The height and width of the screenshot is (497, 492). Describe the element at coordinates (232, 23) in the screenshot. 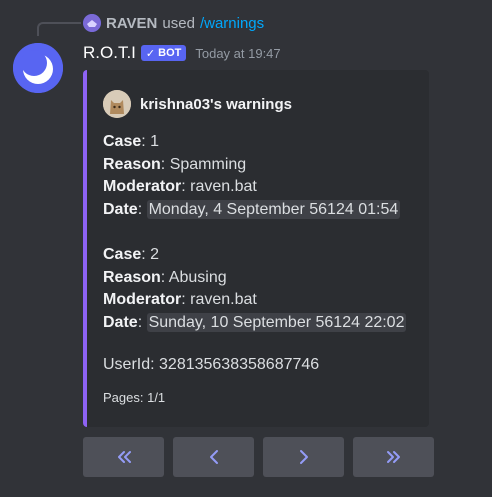

I see `reply-command: /warnings` at that location.